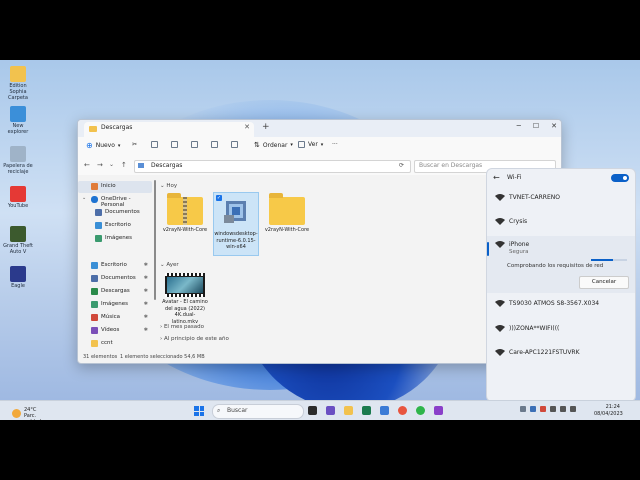 The width and height of the screenshot is (640, 480). What do you see at coordinates (94, 330) in the screenshot?
I see `video-icon` at bounding box center [94, 330].